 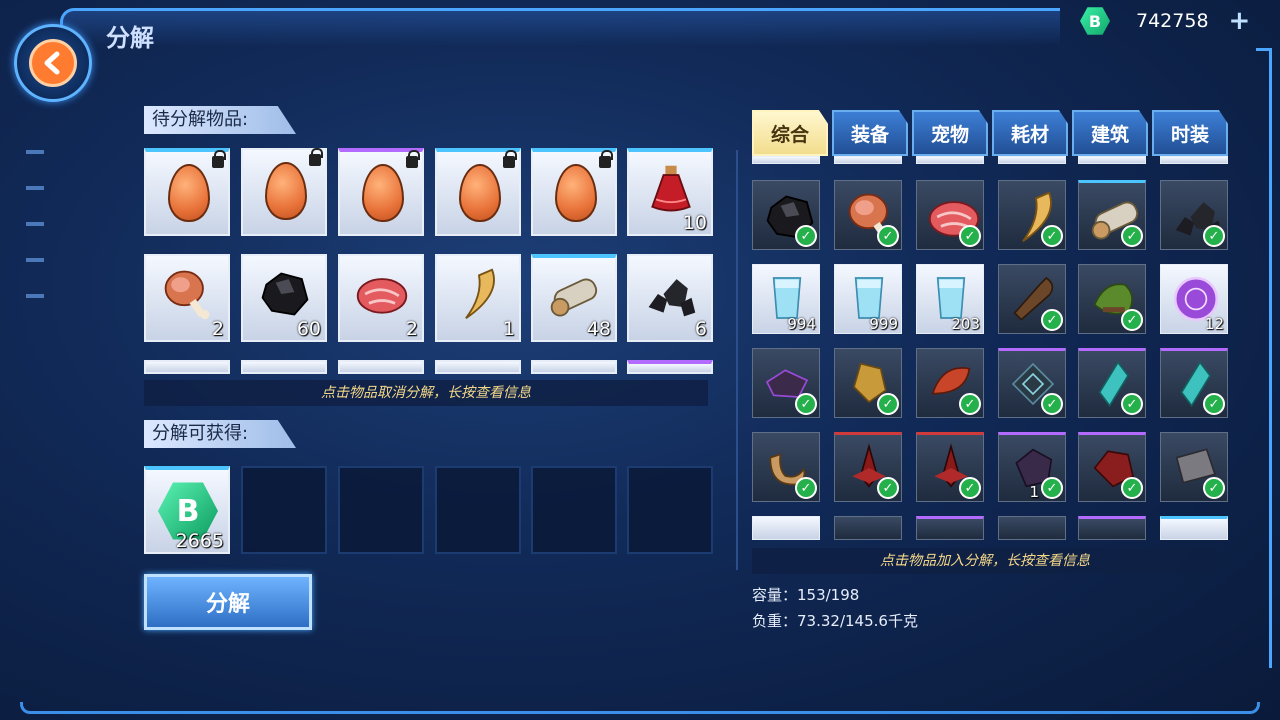 What do you see at coordinates (1194, 299) in the screenshot?
I see `inventory-item-purple-medal: 12` at bounding box center [1194, 299].